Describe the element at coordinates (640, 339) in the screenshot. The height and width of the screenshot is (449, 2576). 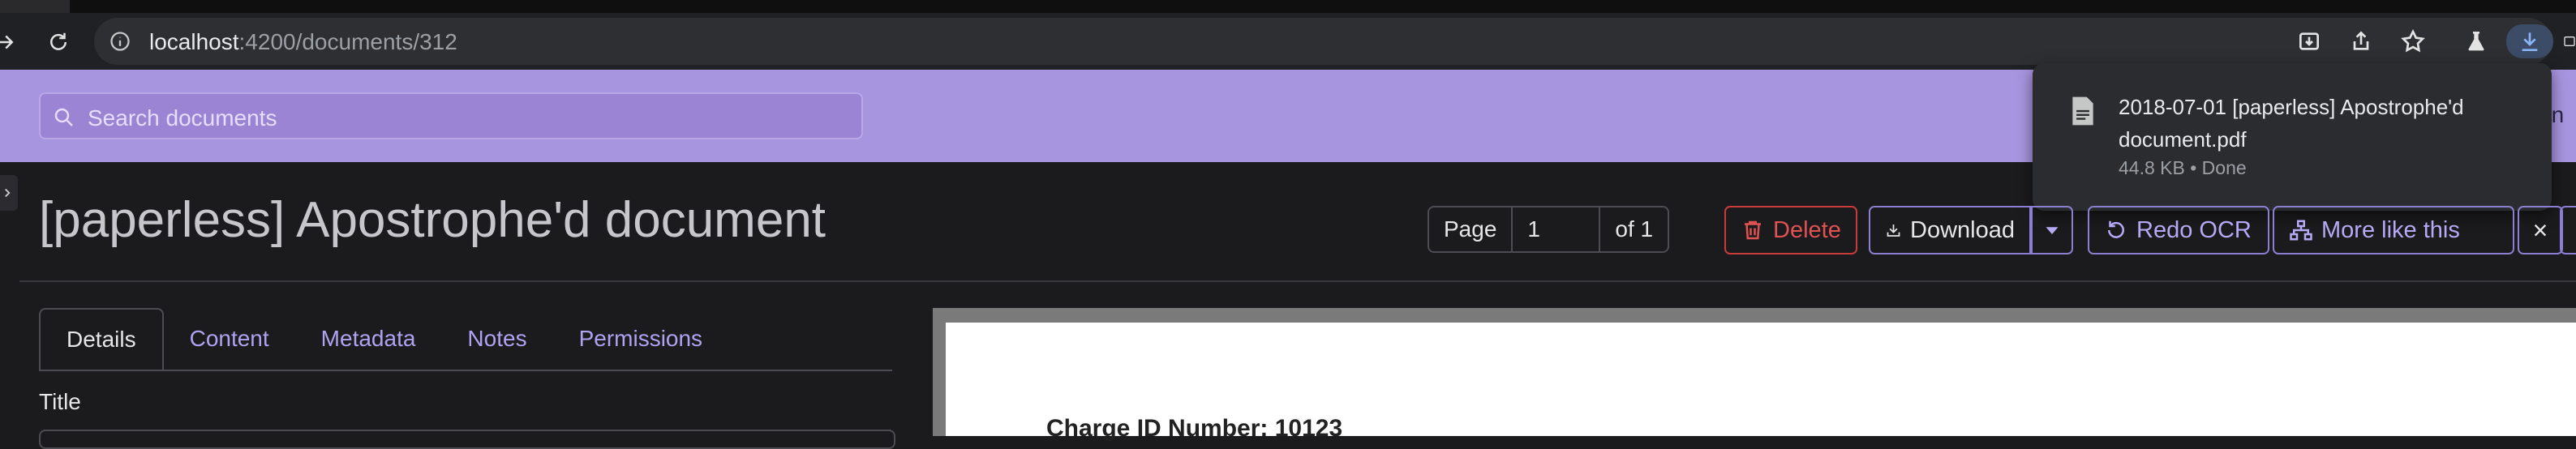
I see `tab-permissions: Permissions` at that location.